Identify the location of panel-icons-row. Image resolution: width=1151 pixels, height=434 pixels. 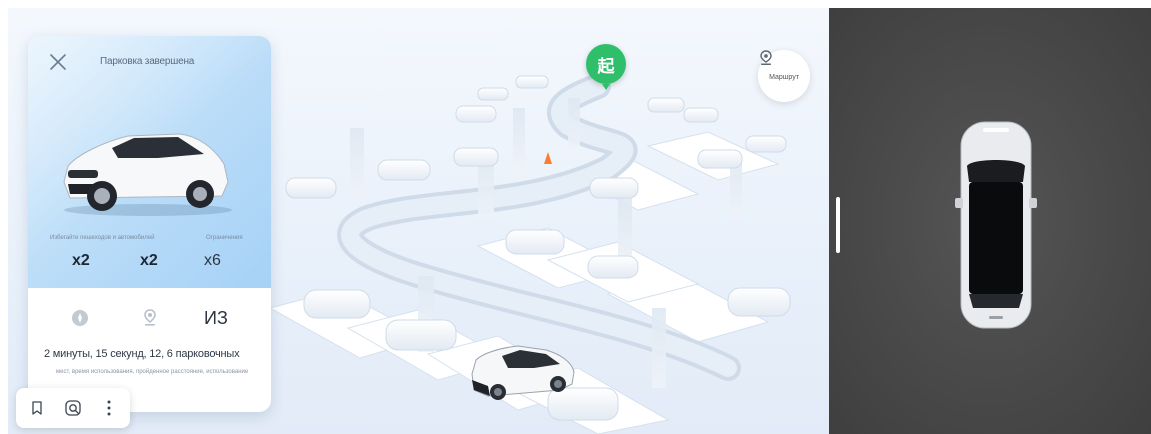
(149, 320).